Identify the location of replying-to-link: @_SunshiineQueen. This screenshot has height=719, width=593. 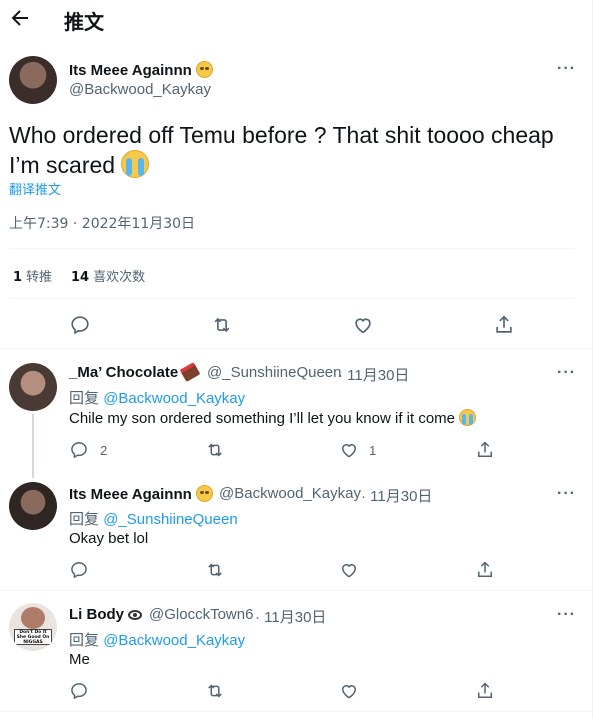
(170, 519).